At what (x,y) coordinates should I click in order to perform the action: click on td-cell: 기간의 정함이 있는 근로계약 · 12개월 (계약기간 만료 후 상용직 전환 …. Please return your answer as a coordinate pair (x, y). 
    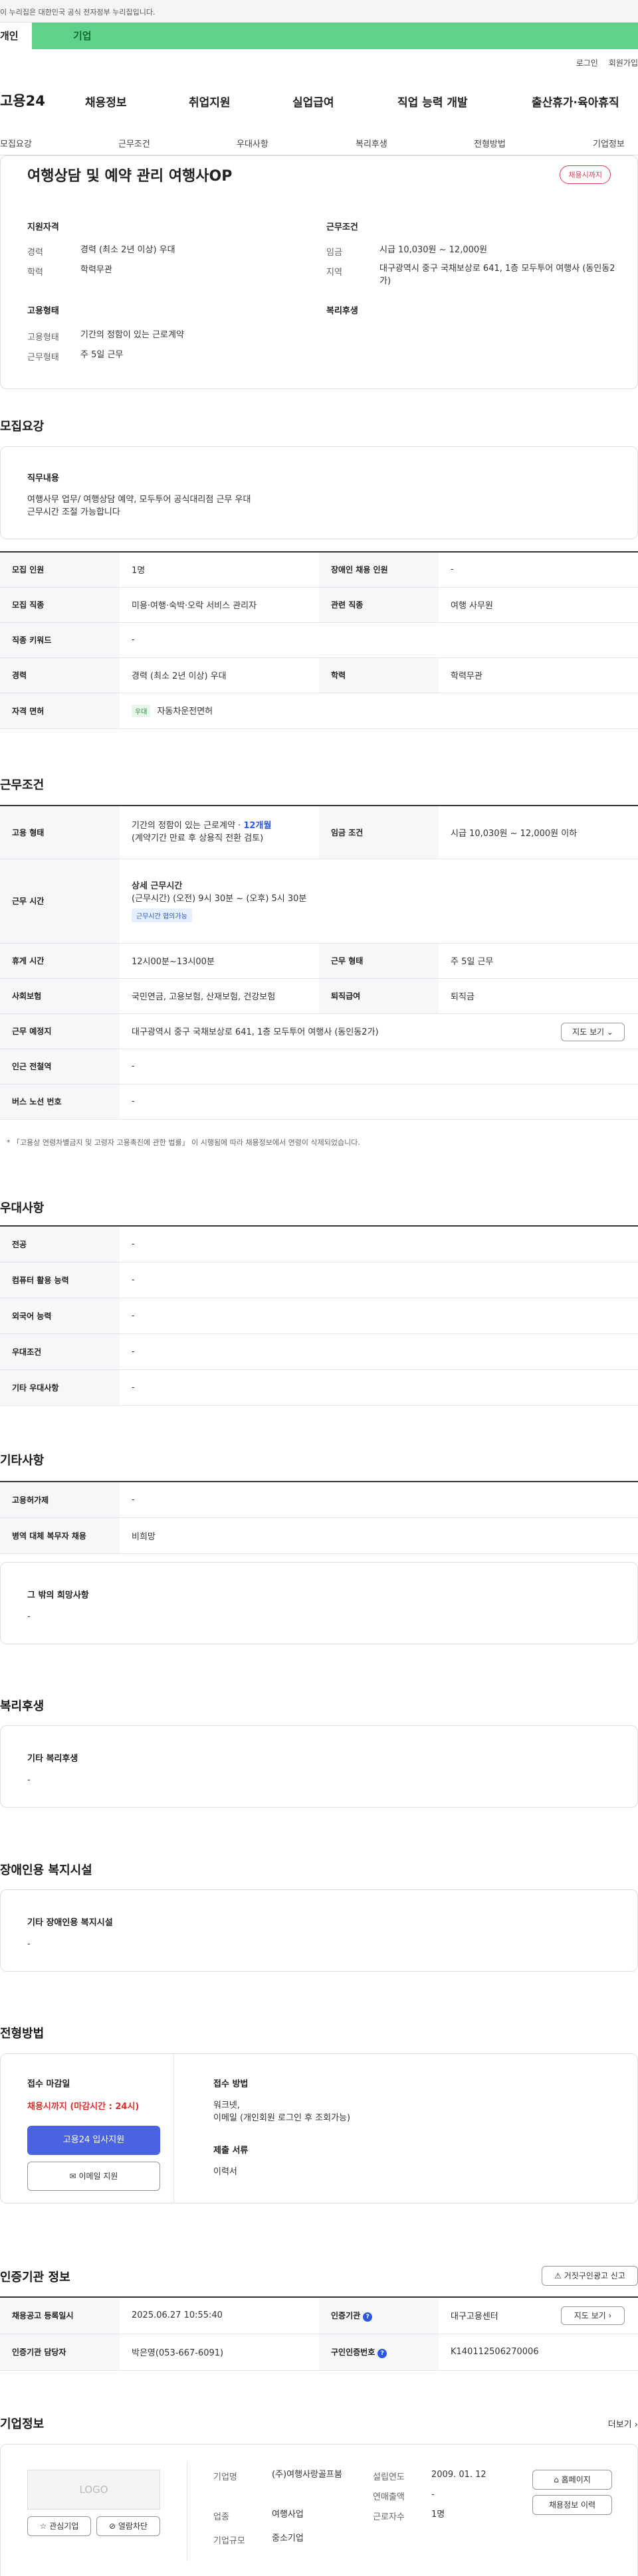
    Looking at the image, I should click on (219, 832).